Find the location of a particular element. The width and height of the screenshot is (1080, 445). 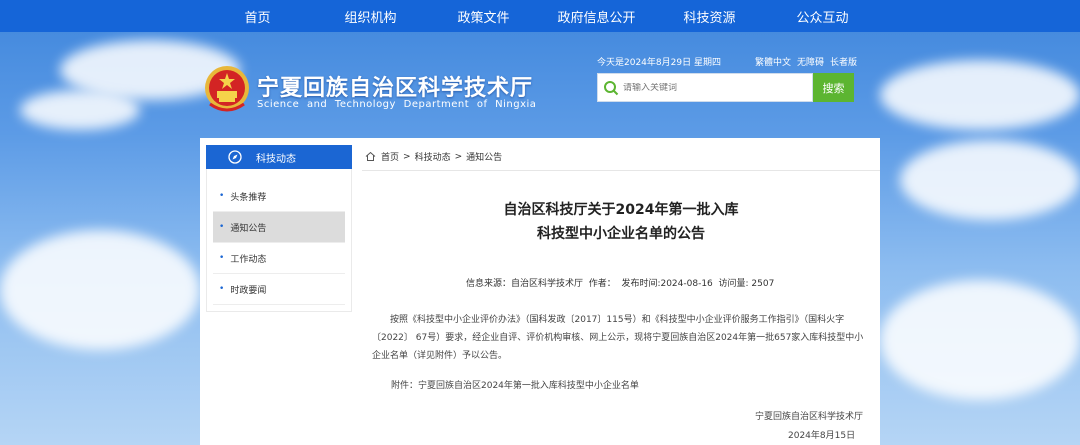

main-nav: 首页 组织机构 政策文件 政府信息公开 科技资源 公众互动 is located at coordinates (540, 16).